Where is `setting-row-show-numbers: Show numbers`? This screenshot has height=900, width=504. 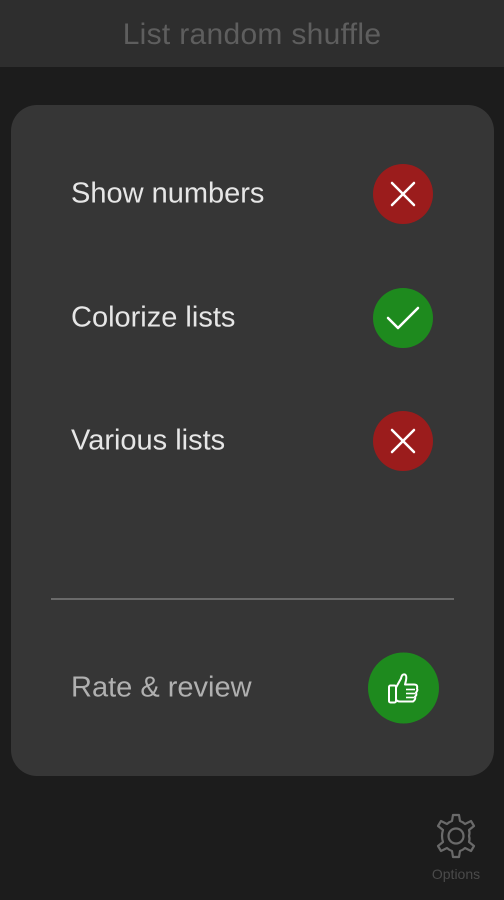
setting-row-show-numbers: Show numbers is located at coordinates (252, 194).